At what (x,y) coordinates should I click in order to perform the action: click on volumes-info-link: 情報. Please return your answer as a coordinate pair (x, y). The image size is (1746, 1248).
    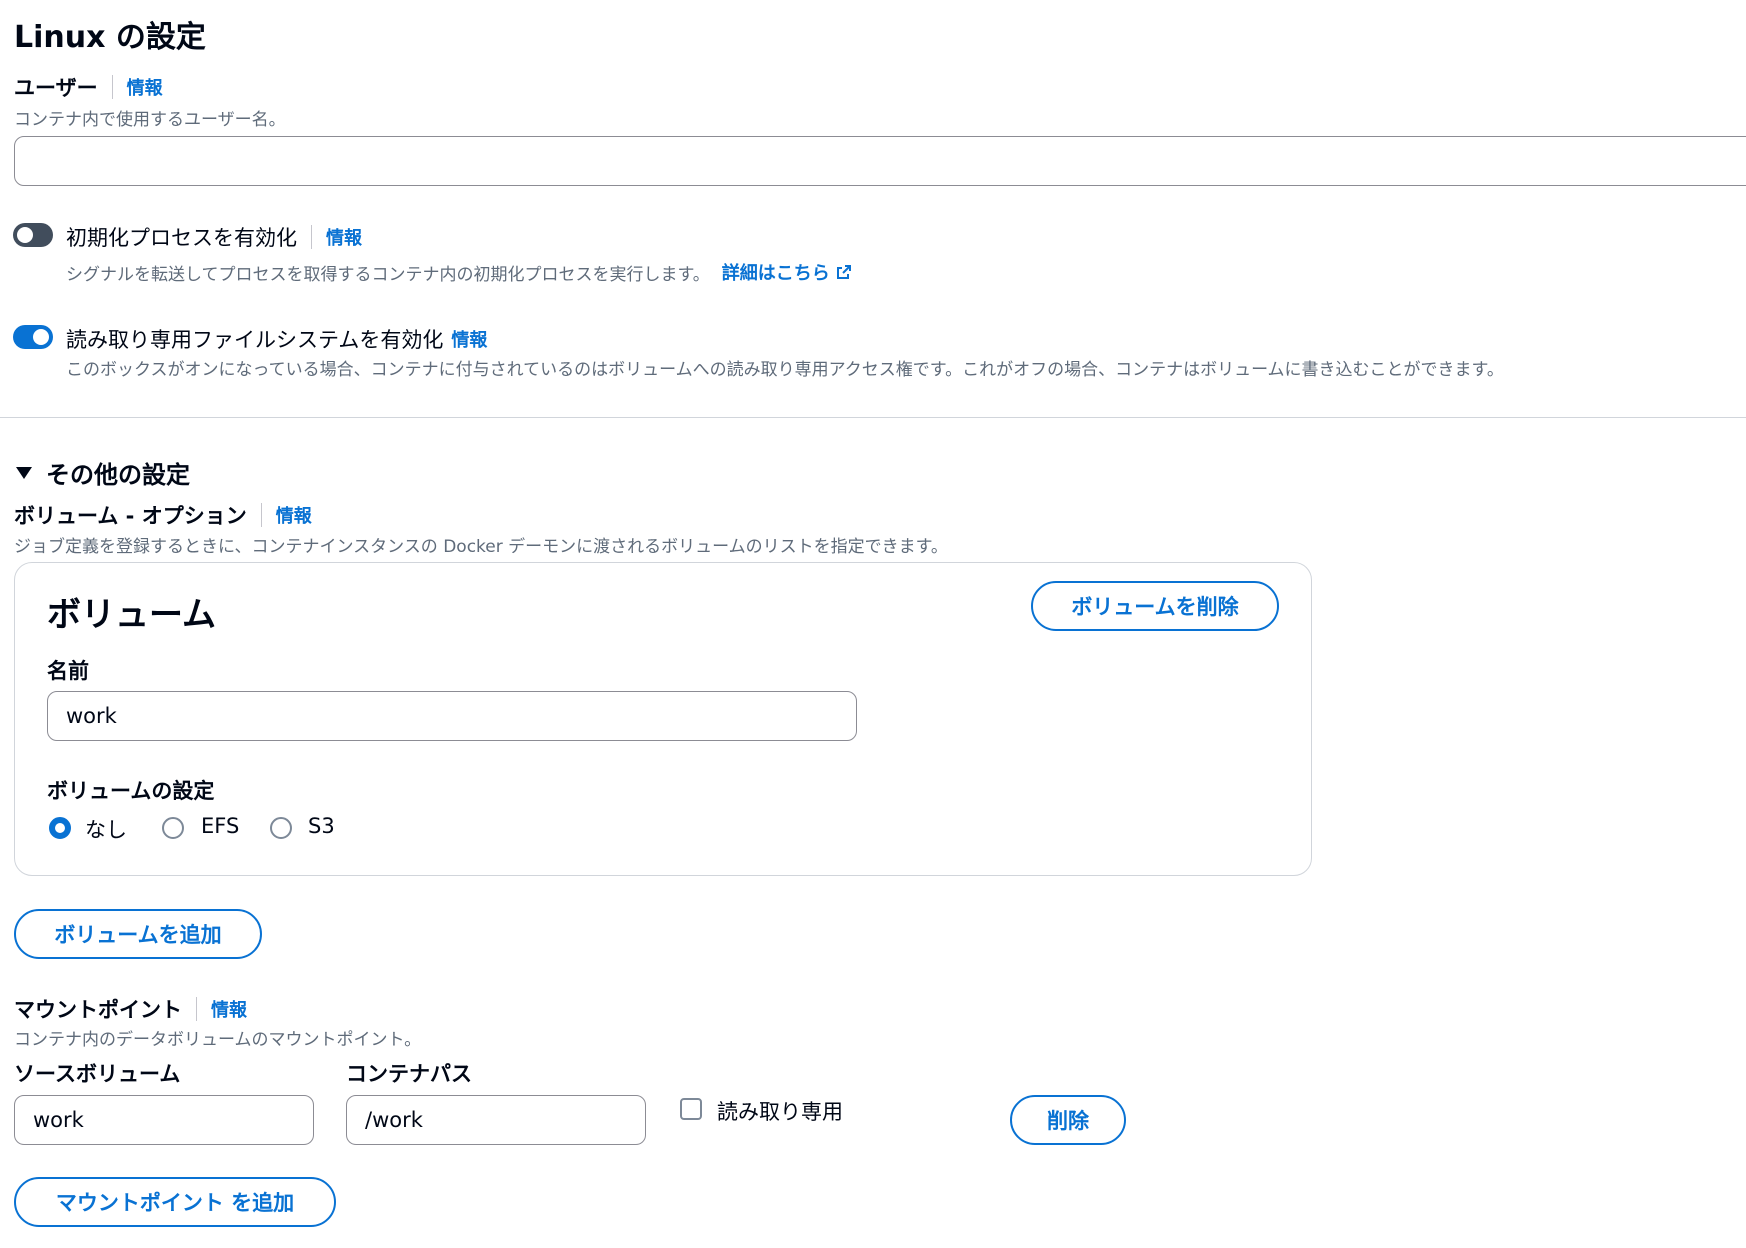
    Looking at the image, I should click on (294, 515).